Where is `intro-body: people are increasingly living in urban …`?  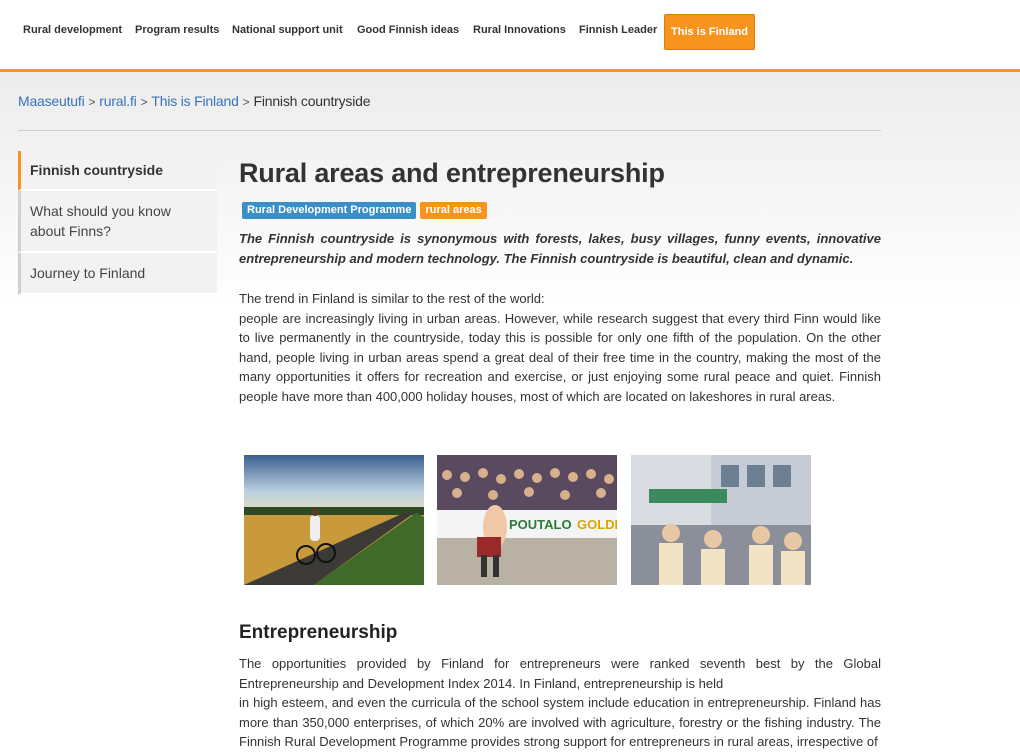 intro-body: people are increasingly living in urban … is located at coordinates (560, 357).